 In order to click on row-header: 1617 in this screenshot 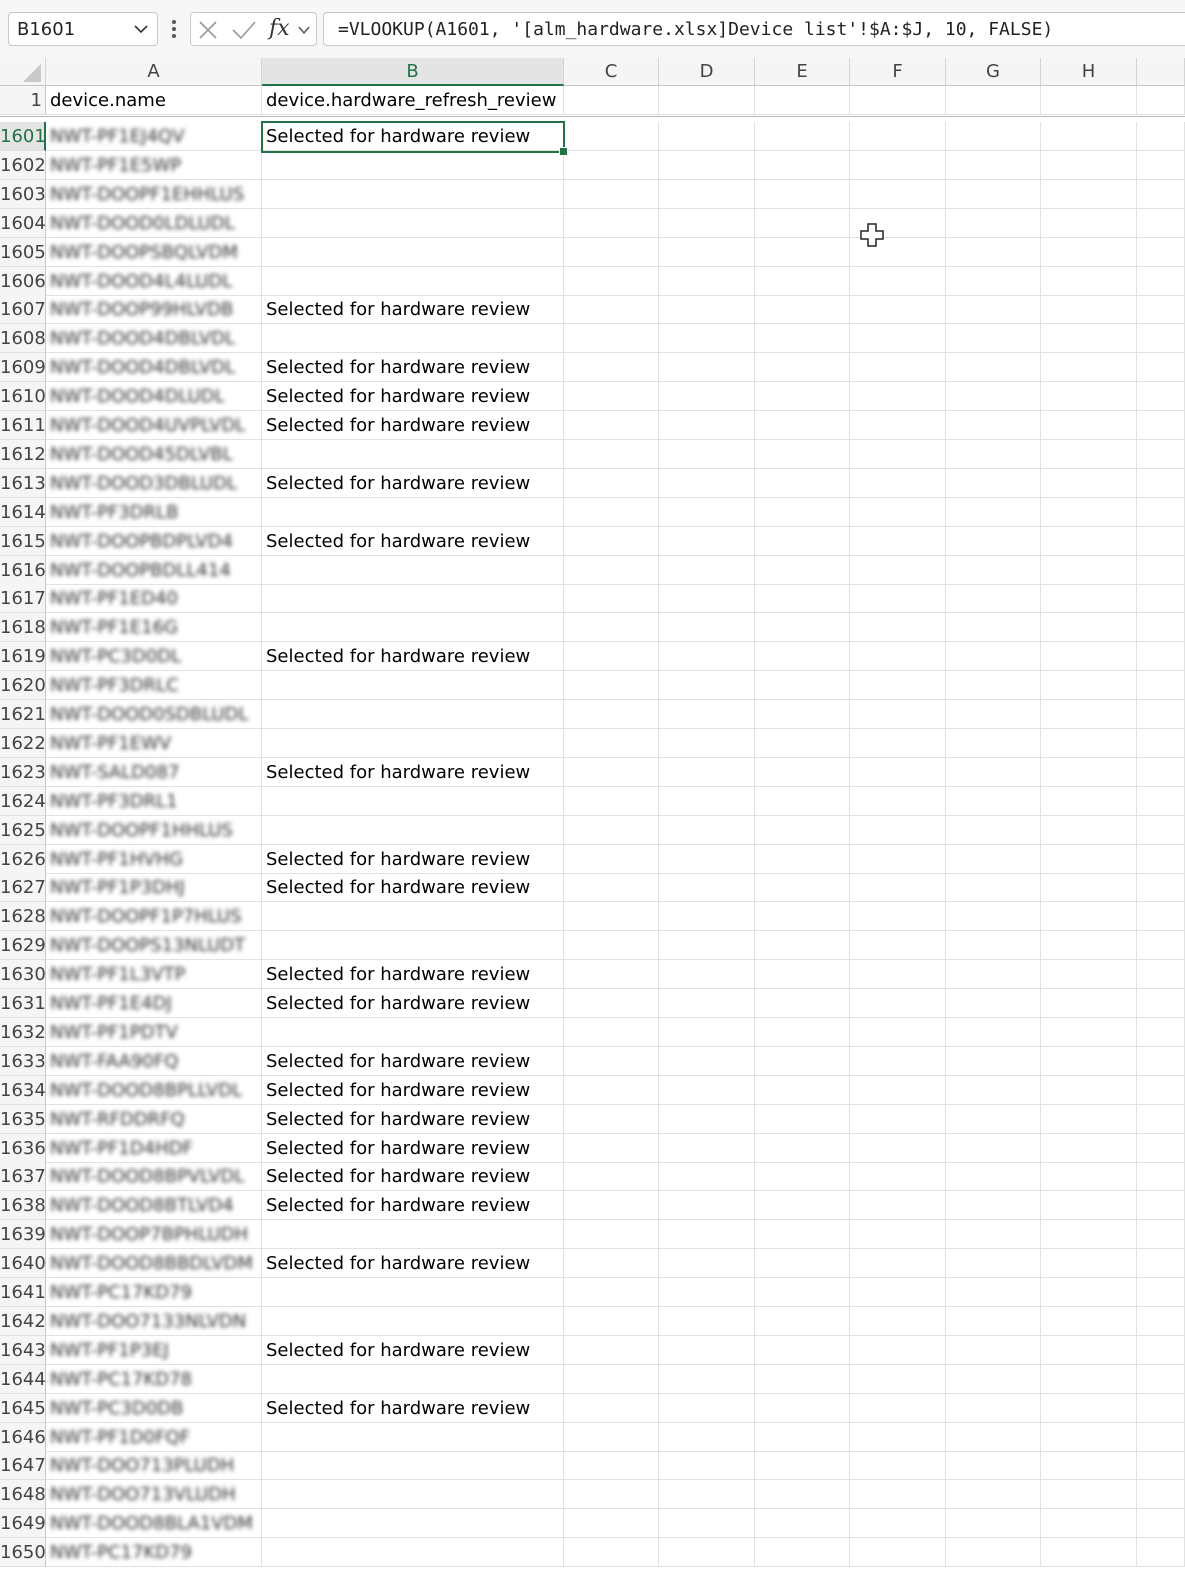, I will do `click(23, 599)`.